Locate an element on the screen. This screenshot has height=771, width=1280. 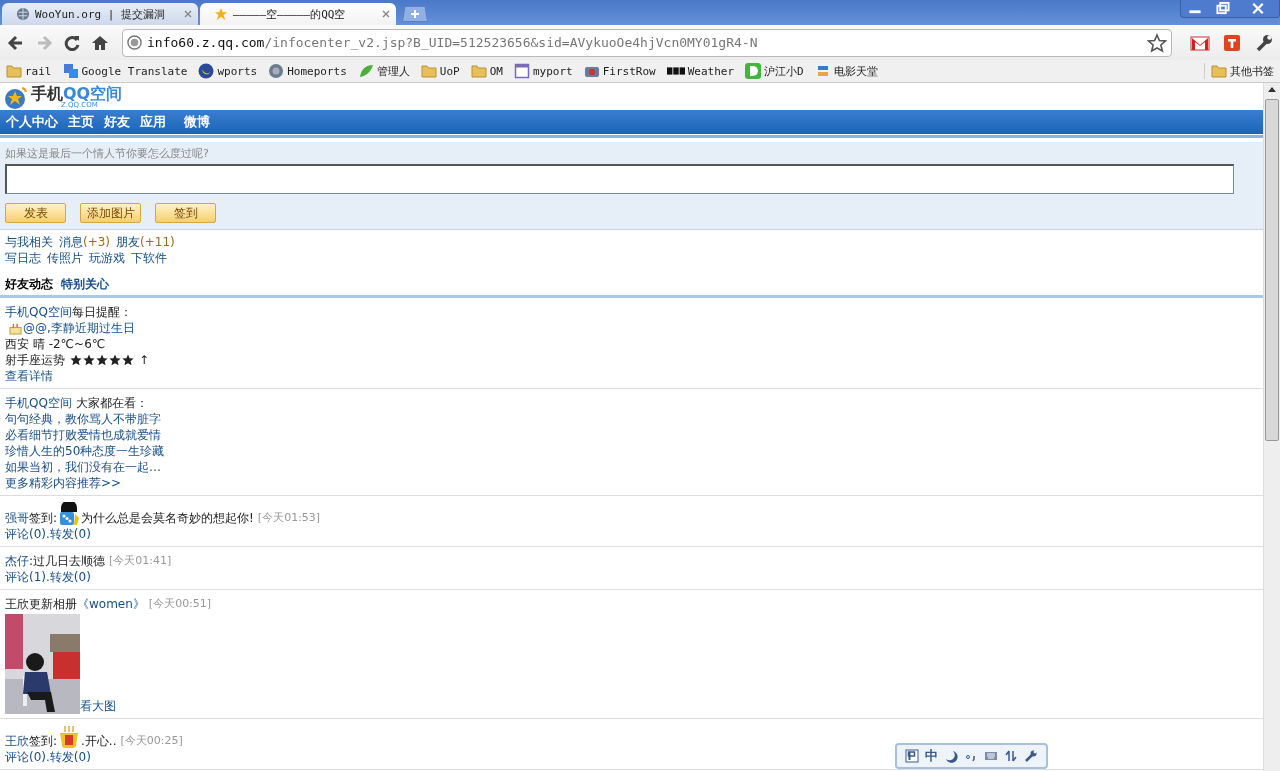
post-text-field is located at coordinates (619, 179).